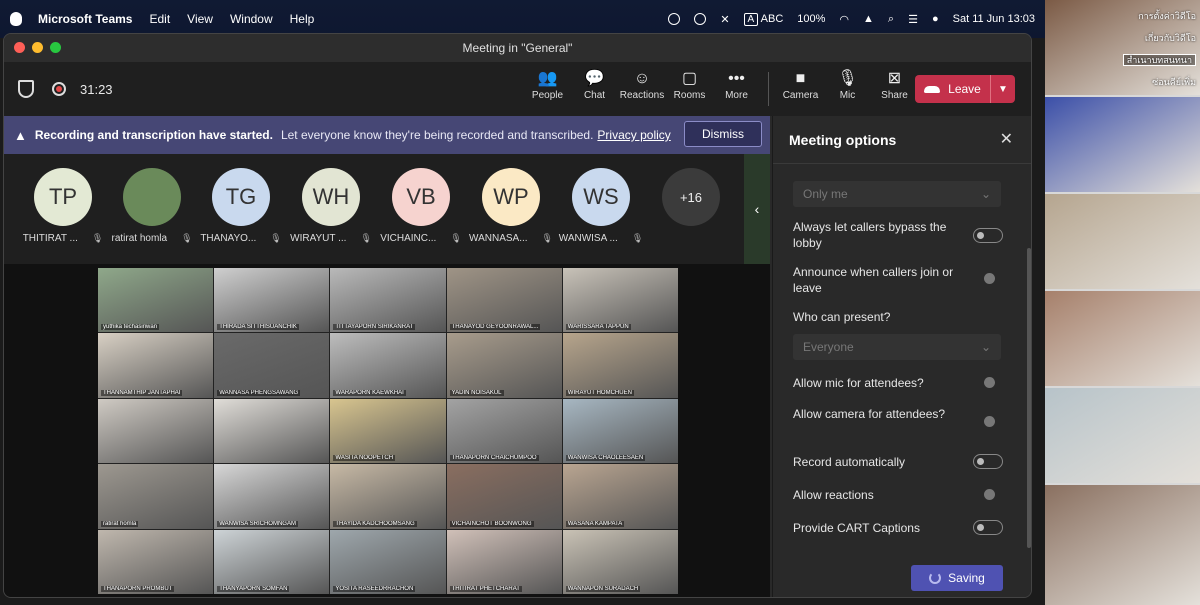  What do you see at coordinates (388, 496) in the screenshot?
I see `video-tile: THAYIDA KADCHOOMSANG` at bounding box center [388, 496].